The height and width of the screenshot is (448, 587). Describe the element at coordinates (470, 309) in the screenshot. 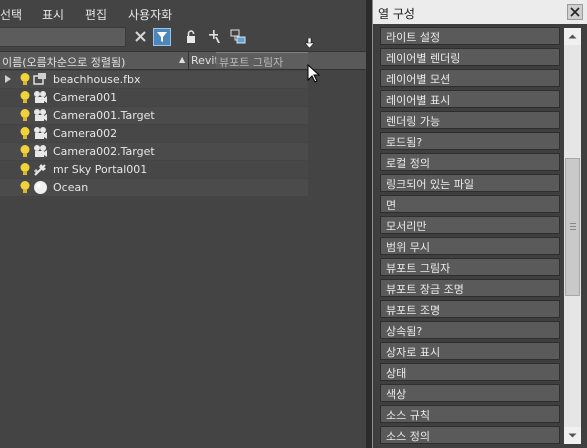

I see `column-option: 뷰포트 조명` at that location.